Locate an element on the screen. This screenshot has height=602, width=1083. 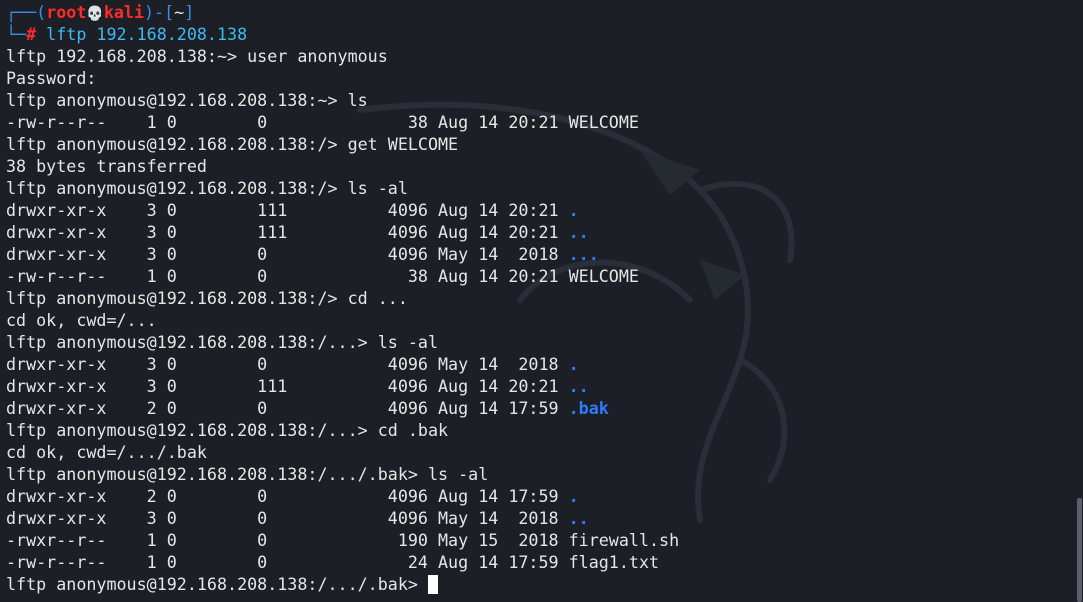
line-text: Password: is located at coordinates (51, 78).